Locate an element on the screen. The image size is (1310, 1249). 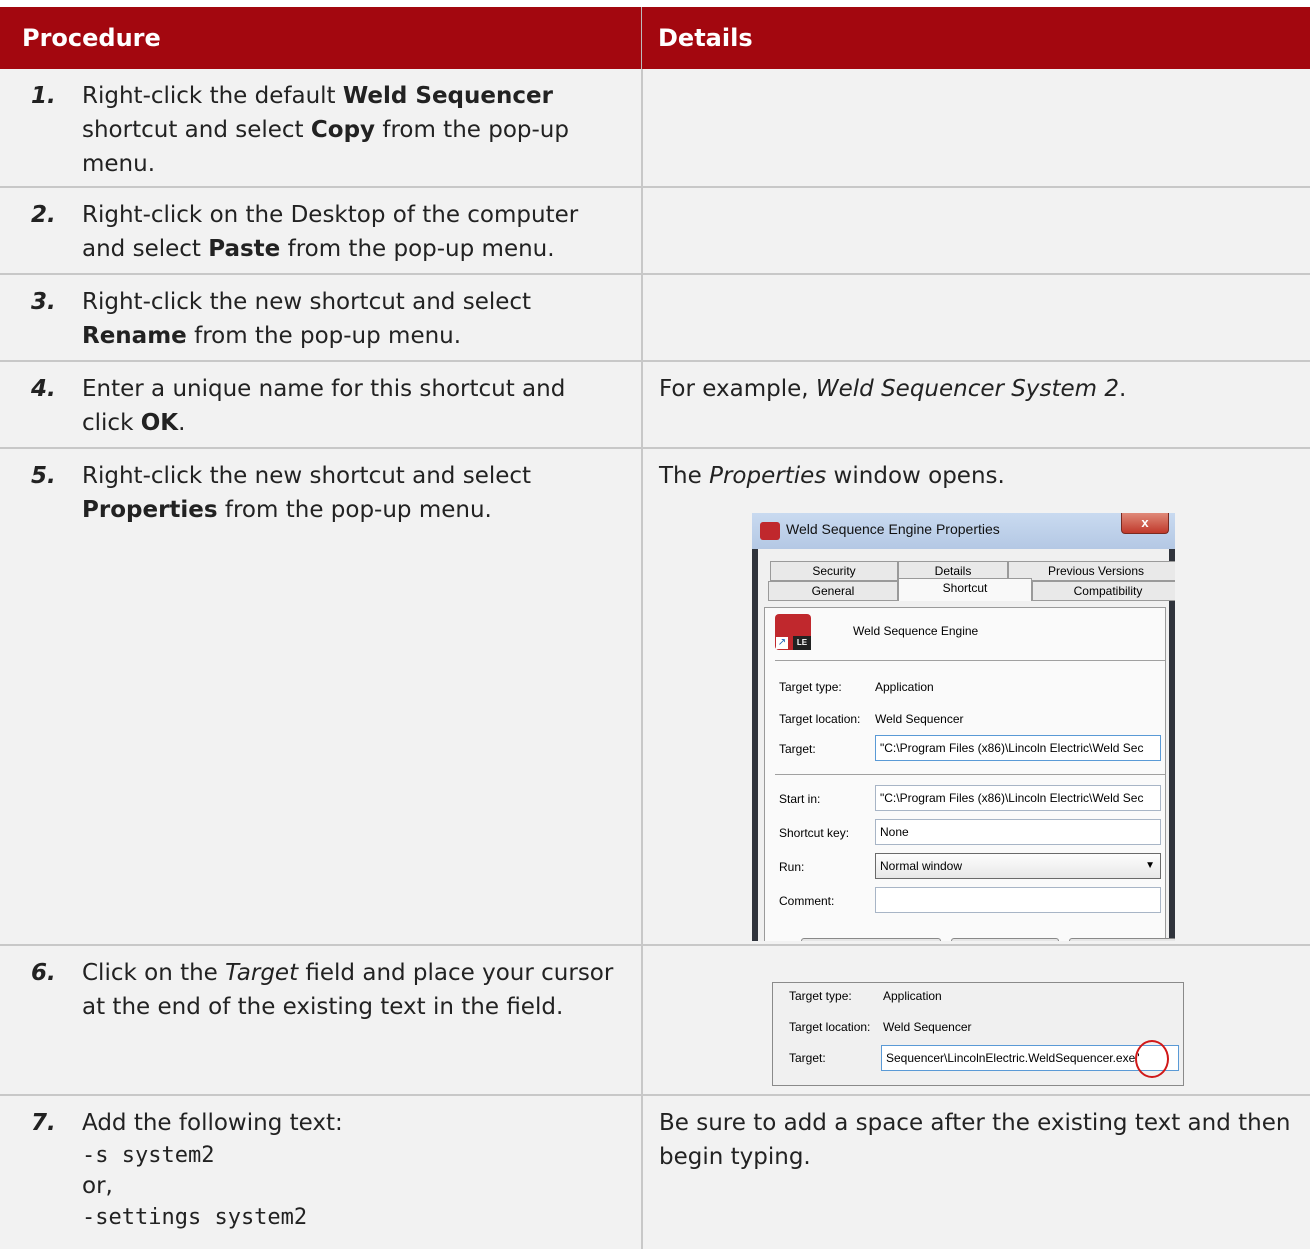
tab-shortcut: Shortcut is located at coordinates (965, 589).